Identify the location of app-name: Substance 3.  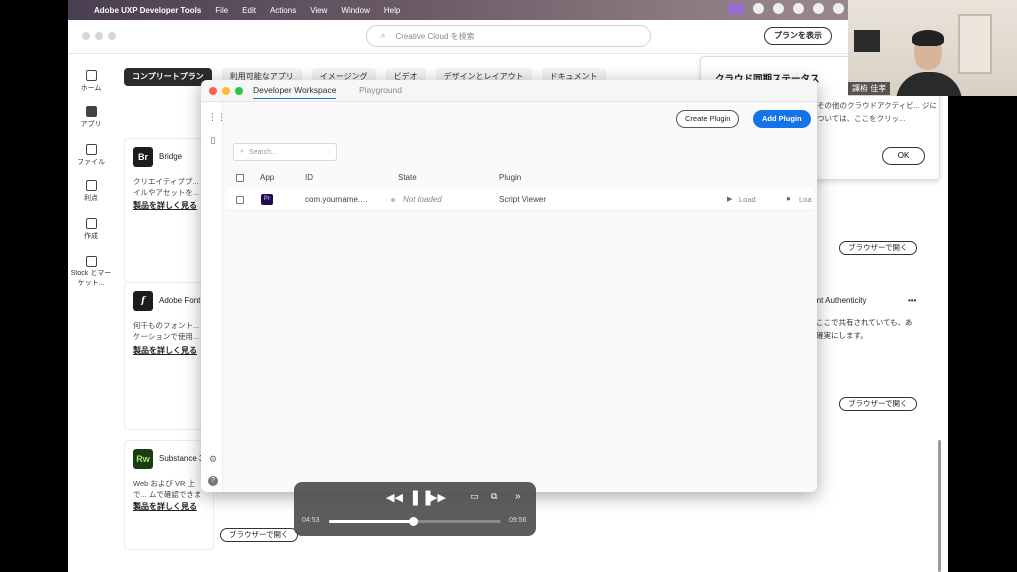
(181, 458).